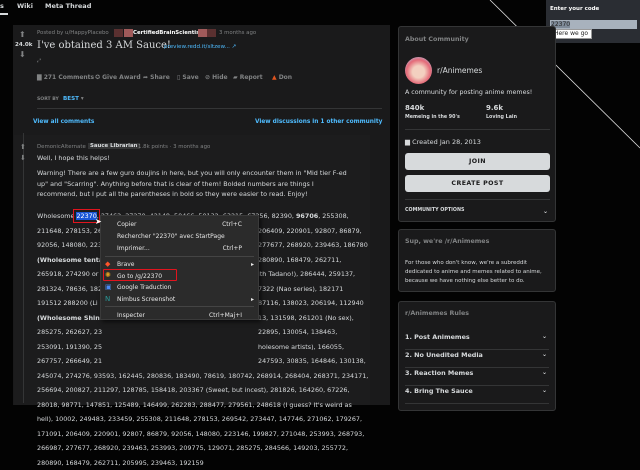 This screenshot has width=640, height=470. I want to click on comment-author: DemonicAlternate, so click(61, 147).